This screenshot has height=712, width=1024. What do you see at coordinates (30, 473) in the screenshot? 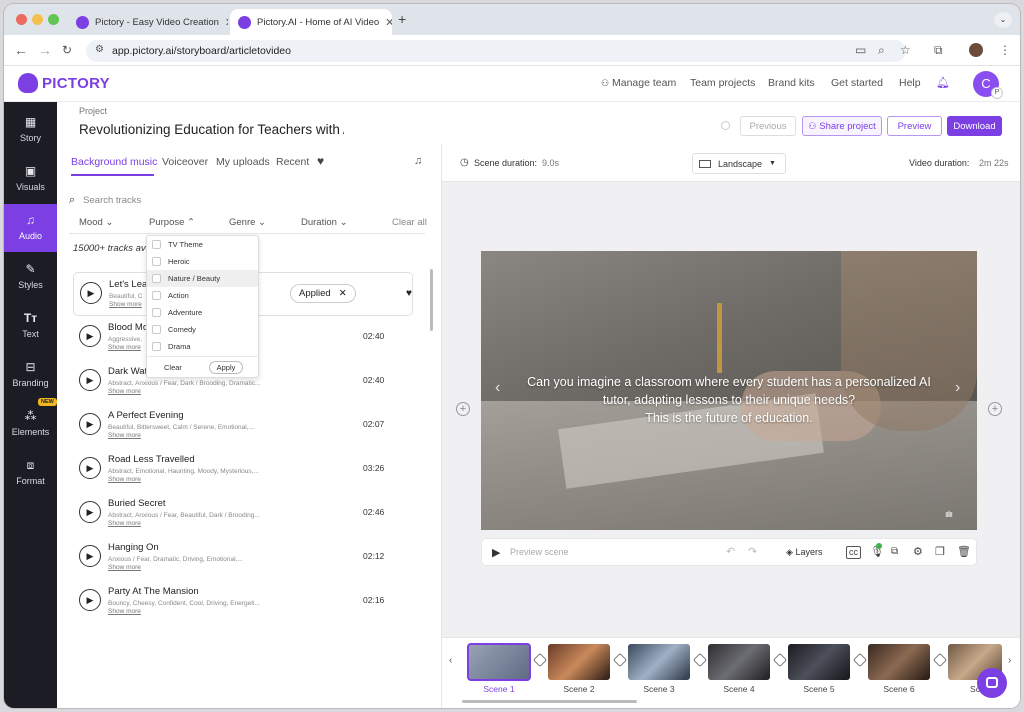
I see `sidebar-item-format: ⧈ Format` at bounding box center [30, 473].